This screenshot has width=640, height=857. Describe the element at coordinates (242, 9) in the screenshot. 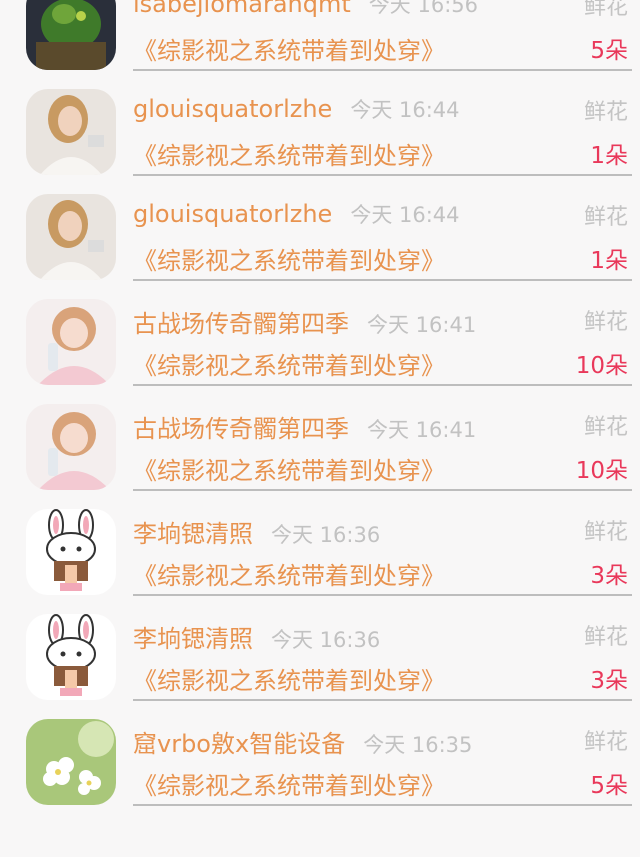

I see `username-text: isabejlomaranqmt` at that location.